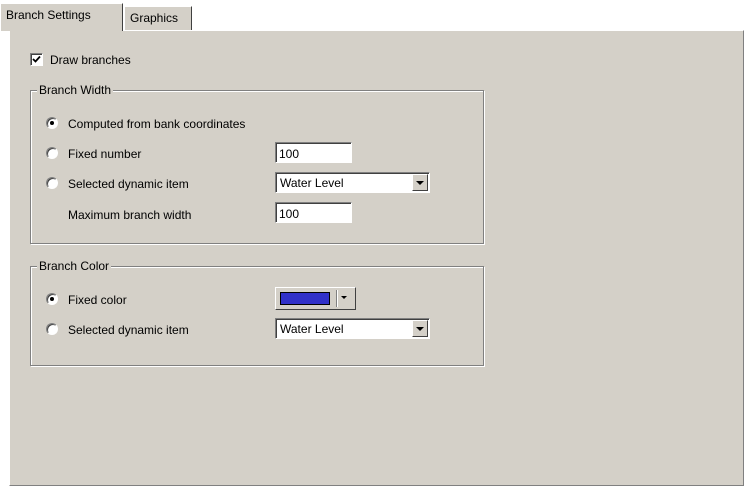 The image size is (746, 494). Describe the element at coordinates (352, 182) in the screenshot. I see `width-dynamic-item-dropdown: Water Level` at that location.